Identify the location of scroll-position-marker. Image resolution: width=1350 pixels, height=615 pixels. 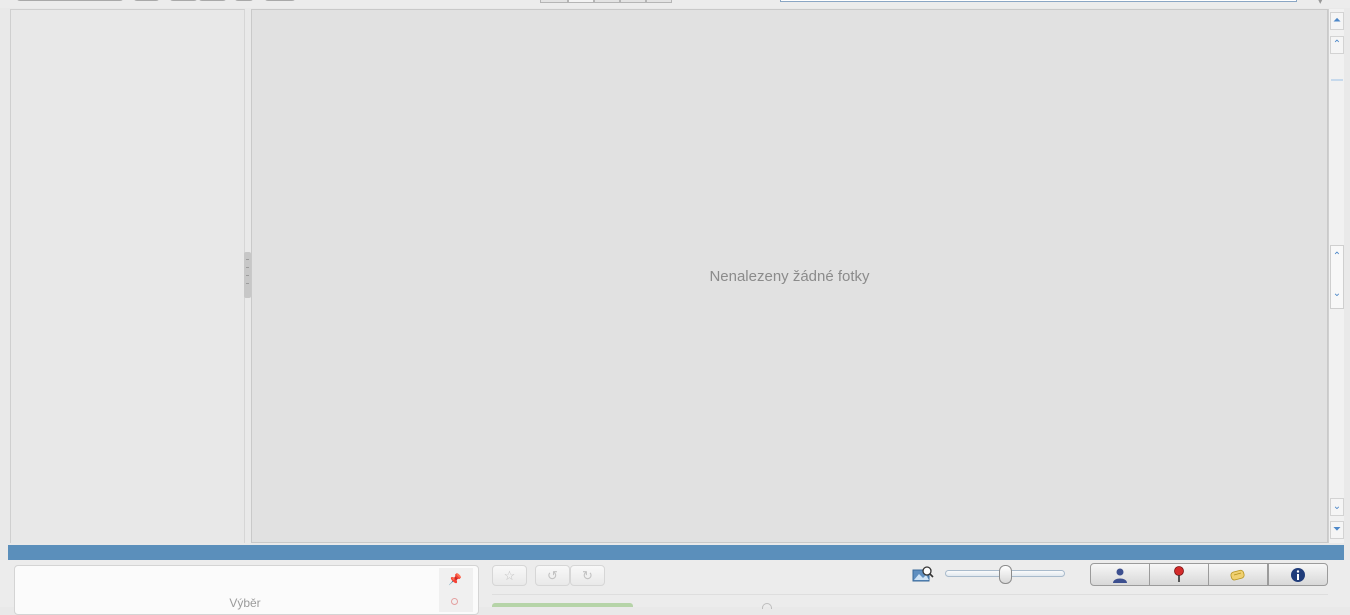
(1337, 80).